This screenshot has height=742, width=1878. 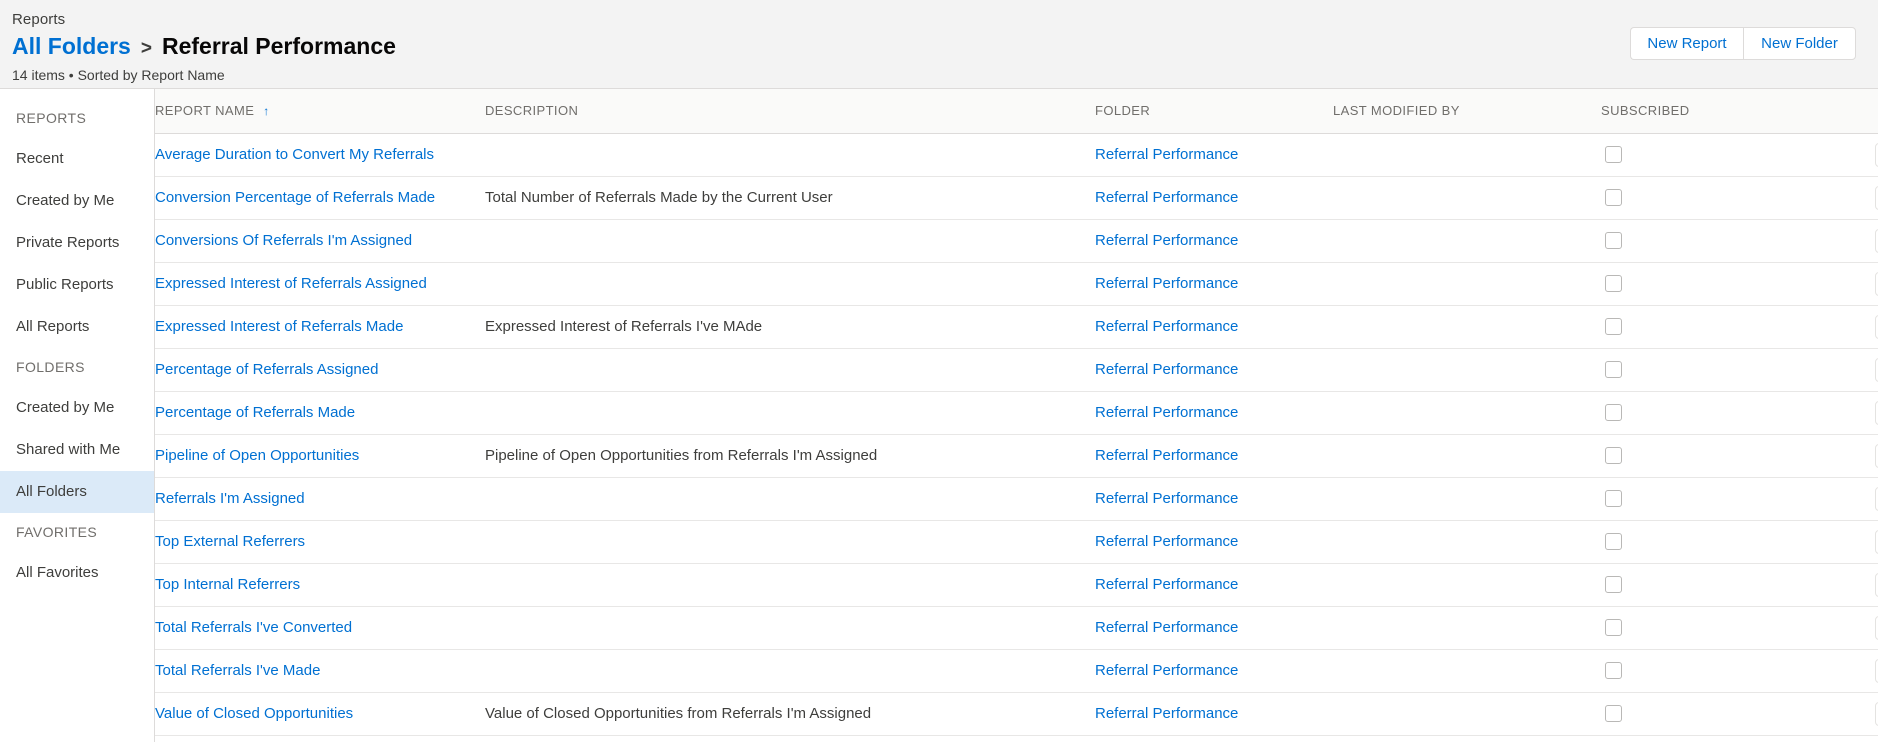 I want to click on sidebar-item-recent: Recent, so click(x=77, y=159).